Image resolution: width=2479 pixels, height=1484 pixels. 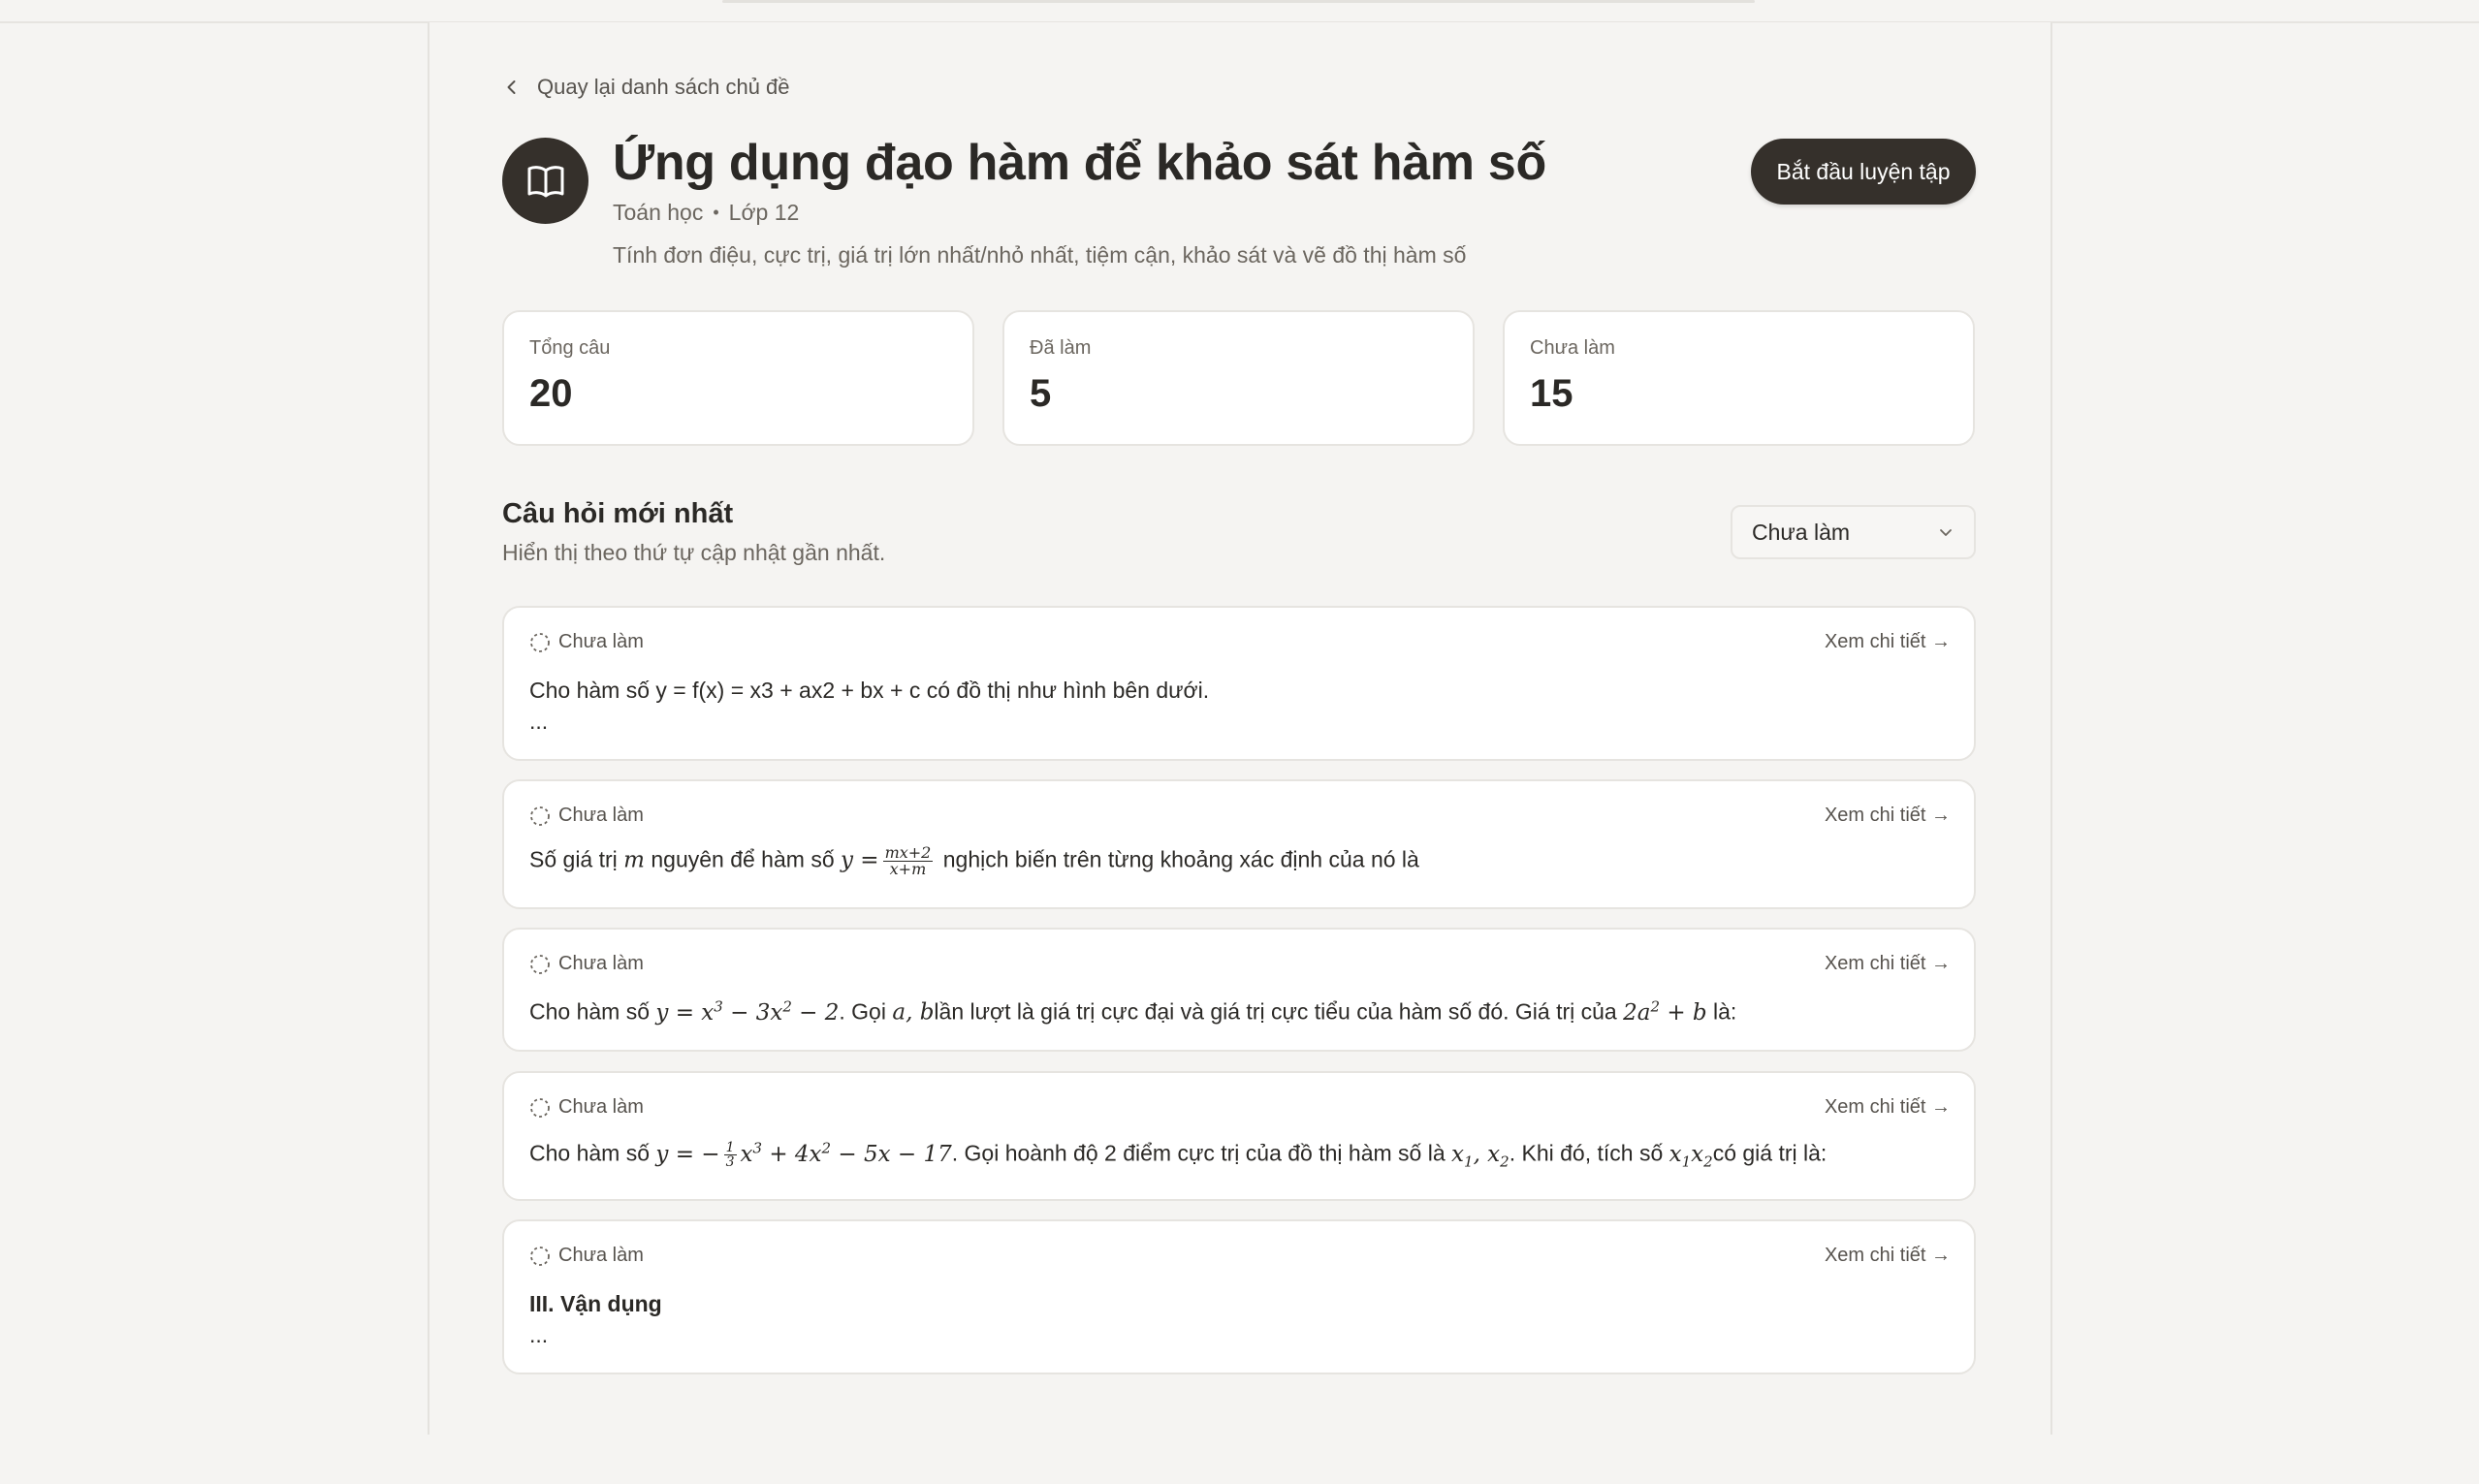 I want to click on page-title: Ứng dụng đạo hàm để khảo sát hàm số, so click(x=1079, y=163).